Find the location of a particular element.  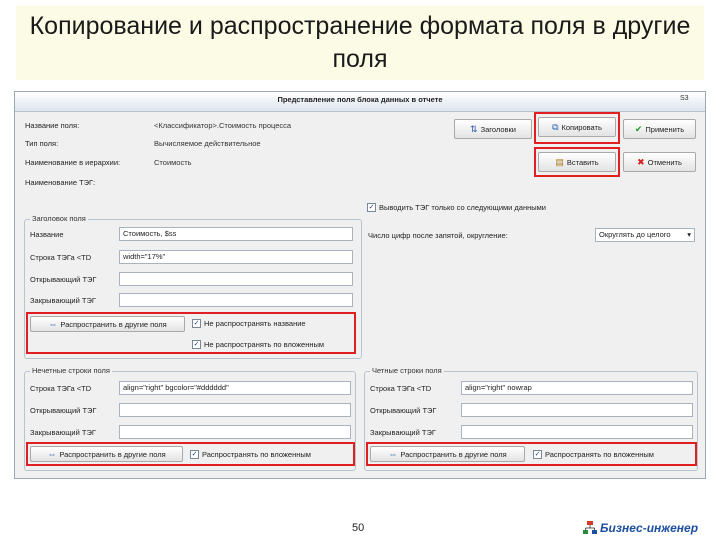

header-open-label: Открывающий ТЭГ is located at coordinates (63, 279).